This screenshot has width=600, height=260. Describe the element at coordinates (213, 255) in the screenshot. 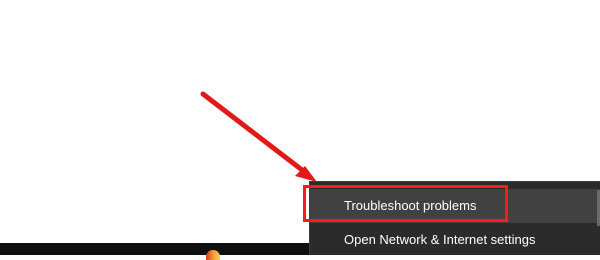

I see `firefox-icon` at that location.